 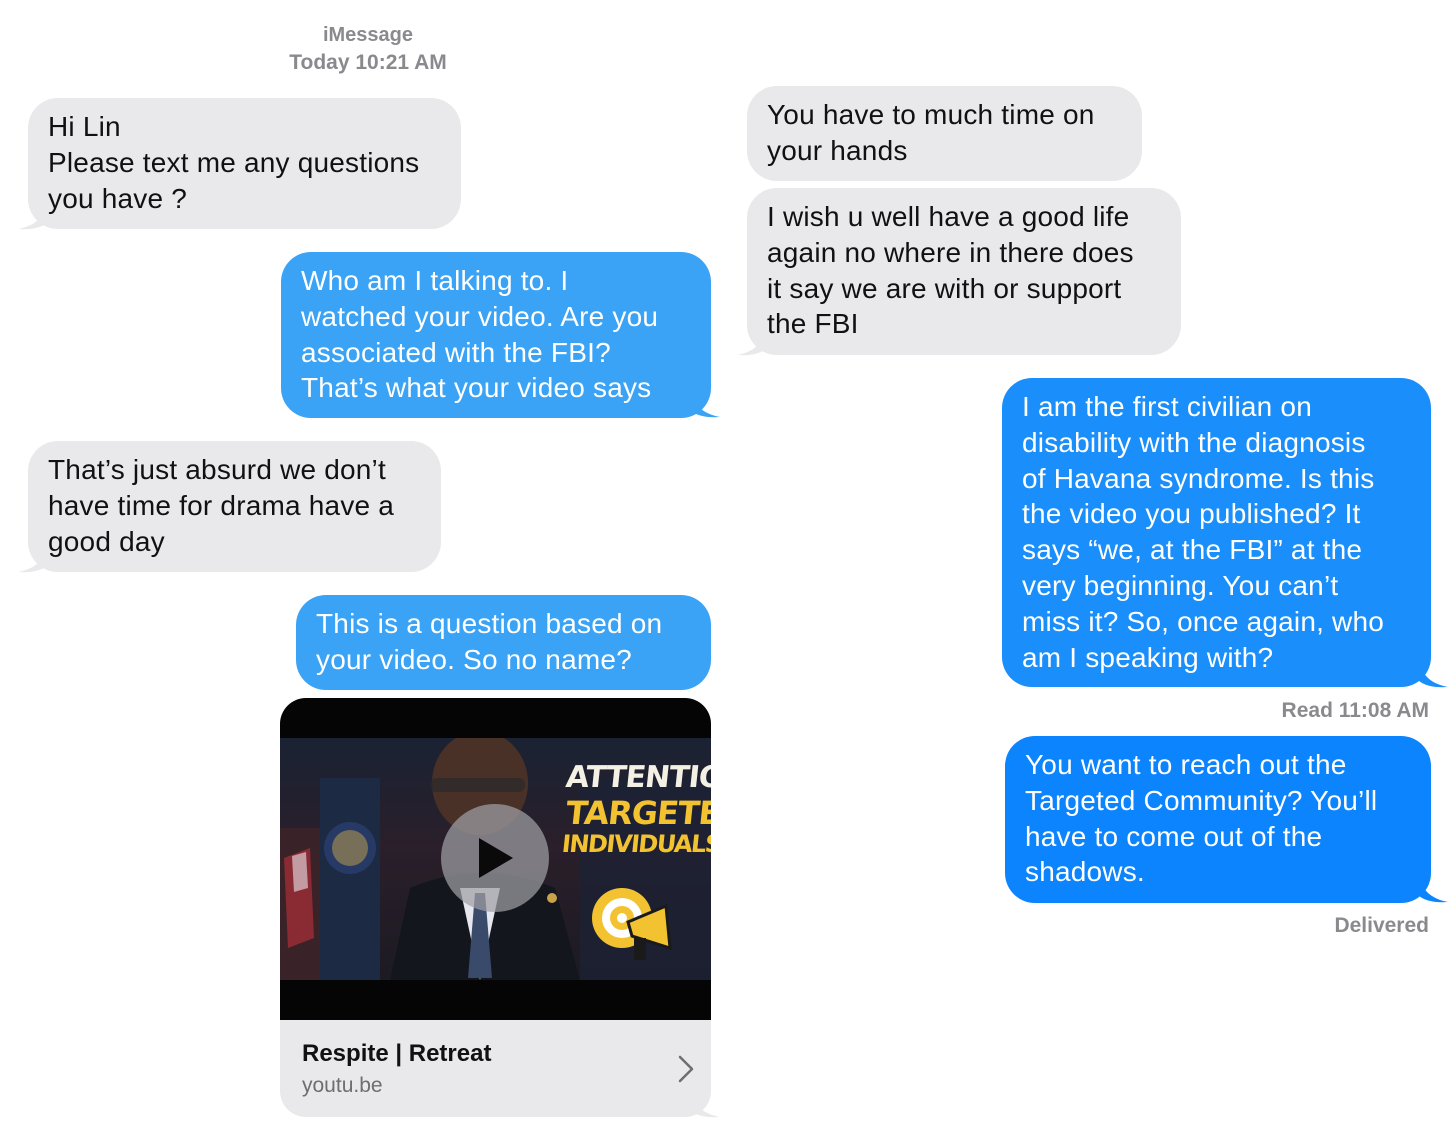 I want to click on message-line: miss it? So, once again, who, so click(x=1203, y=621).